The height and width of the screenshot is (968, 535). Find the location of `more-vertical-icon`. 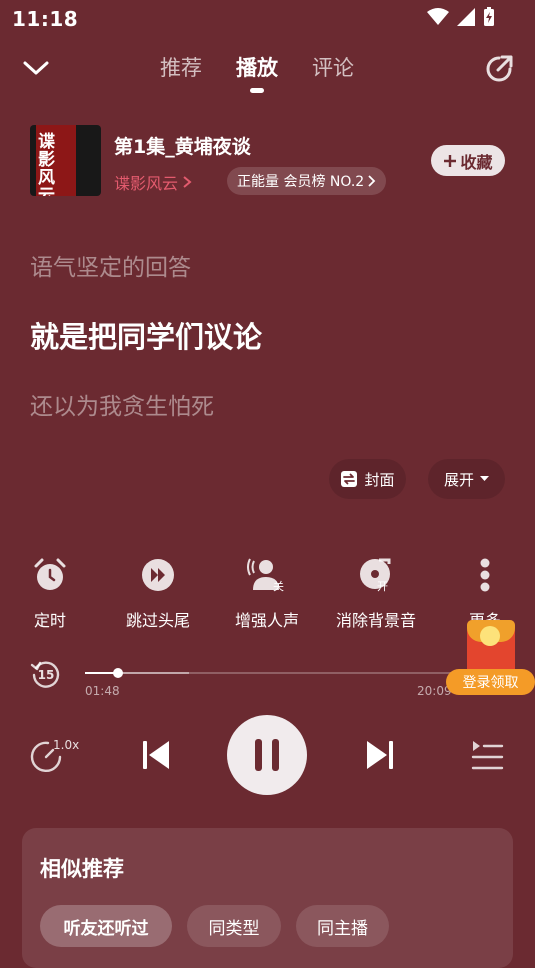

more-vertical-icon is located at coordinates (485, 575).